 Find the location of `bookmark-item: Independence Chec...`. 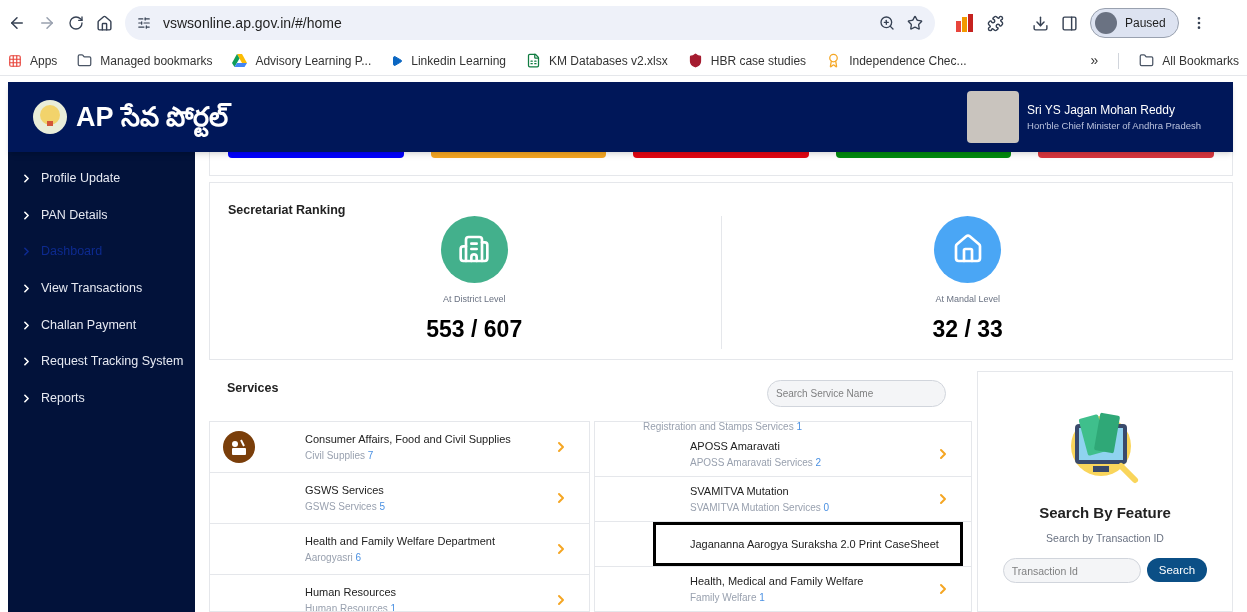

bookmark-item: Independence Chec... is located at coordinates (896, 60).